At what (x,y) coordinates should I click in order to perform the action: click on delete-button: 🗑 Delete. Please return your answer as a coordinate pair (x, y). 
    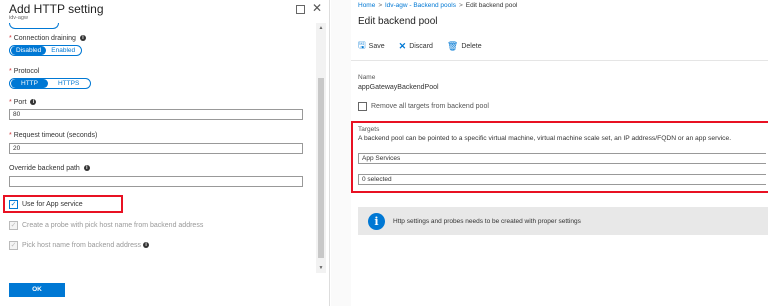
    Looking at the image, I should click on (464, 46).